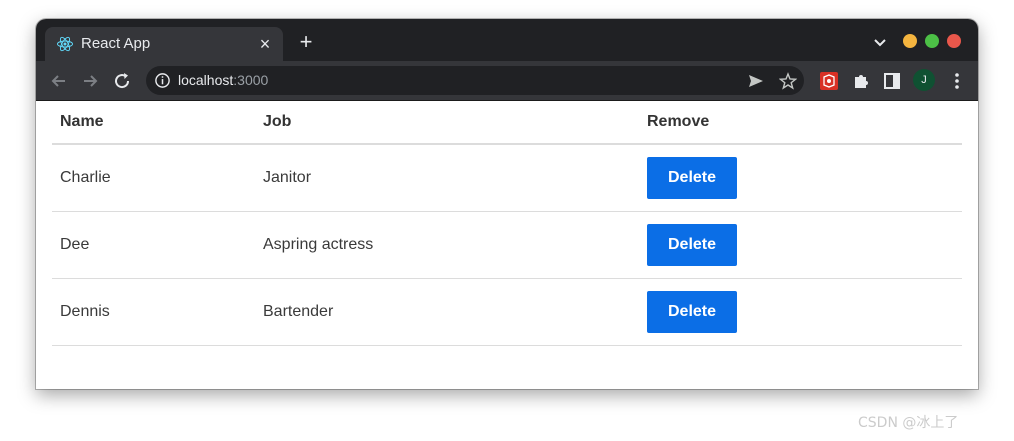  What do you see at coordinates (924, 80) in the screenshot?
I see `profile-avatar: J` at bounding box center [924, 80].